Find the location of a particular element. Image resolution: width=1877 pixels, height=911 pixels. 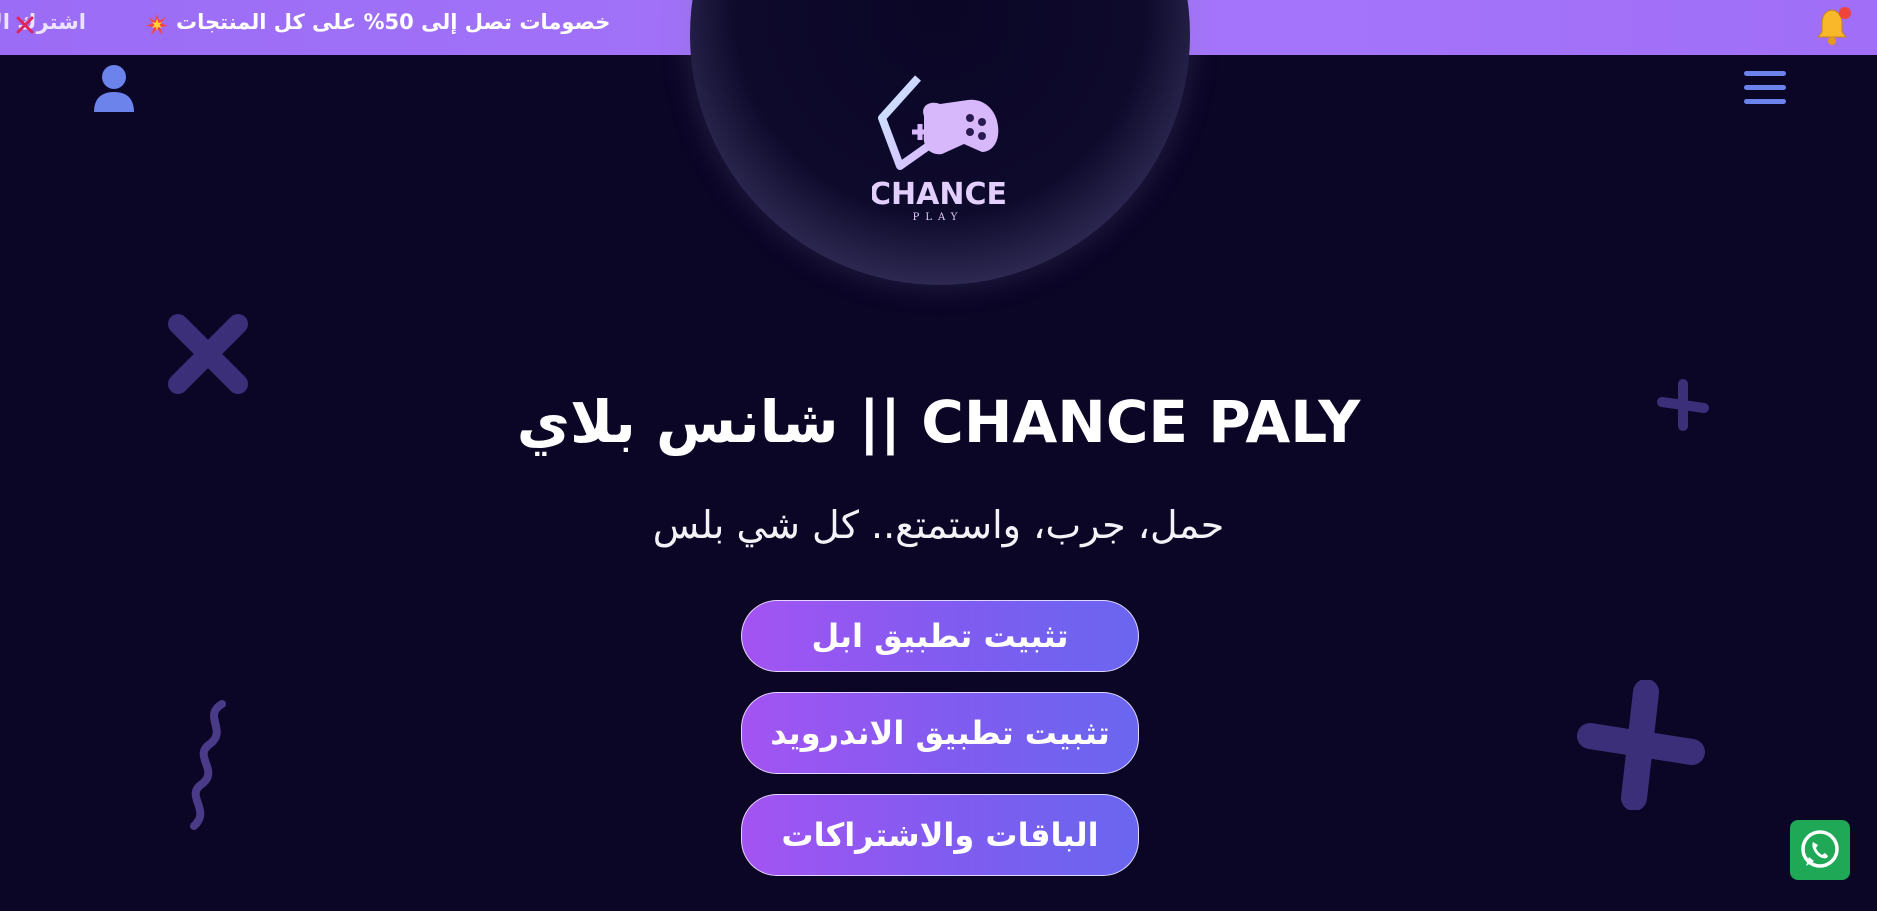

close-icon is located at coordinates (25, 25).